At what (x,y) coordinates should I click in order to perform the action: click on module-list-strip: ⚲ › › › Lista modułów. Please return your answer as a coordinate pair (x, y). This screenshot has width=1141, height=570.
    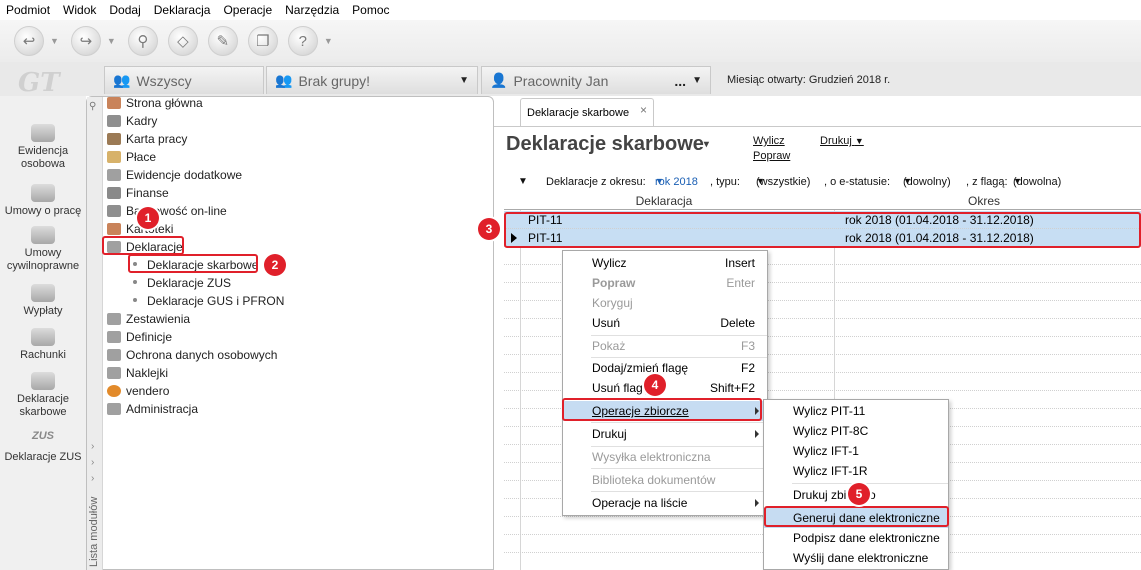
    Looking at the image, I should click on (95, 333).